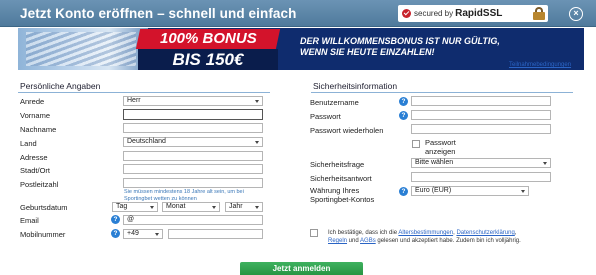 The image size is (596, 275). I want to click on consent-checkbox, so click(314, 233).